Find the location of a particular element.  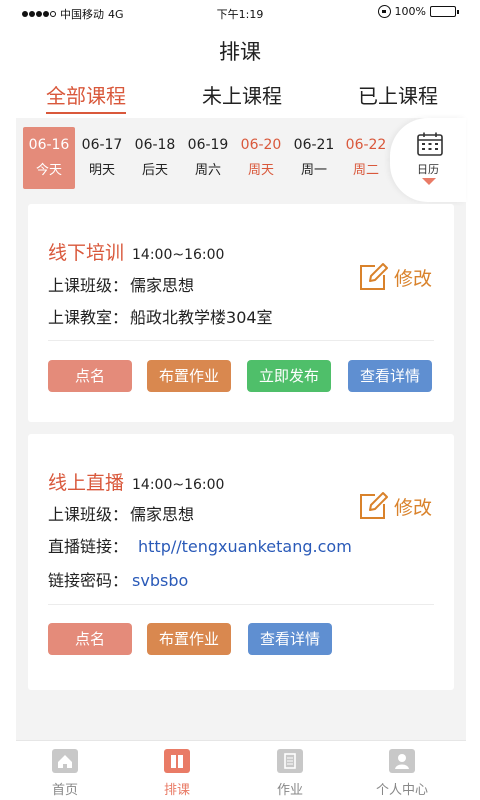

profile-icon is located at coordinates (402, 761).